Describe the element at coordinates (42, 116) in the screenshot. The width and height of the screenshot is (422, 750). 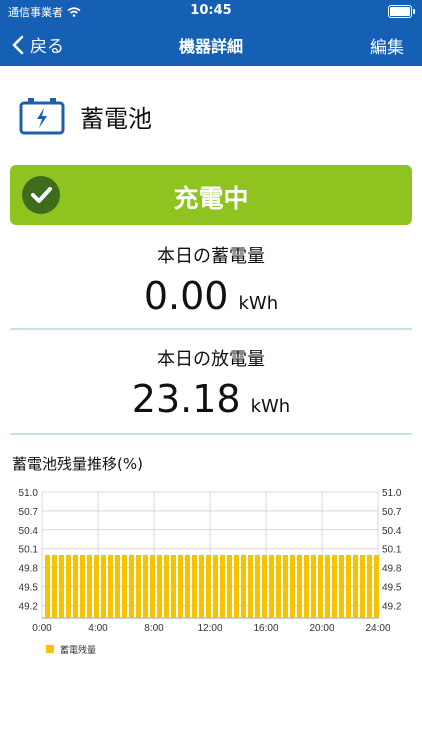
I see `battery-device-icon` at that location.